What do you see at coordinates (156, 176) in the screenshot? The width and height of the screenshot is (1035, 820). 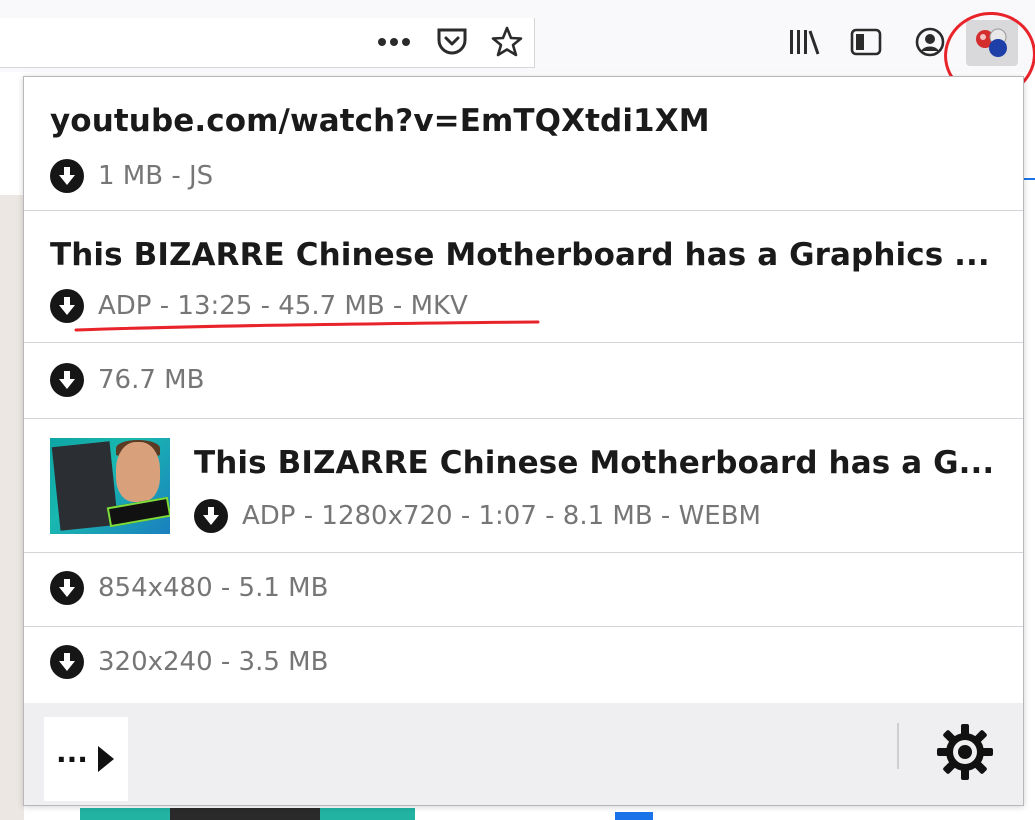 I see `media-info: 1 MB - JS` at bounding box center [156, 176].